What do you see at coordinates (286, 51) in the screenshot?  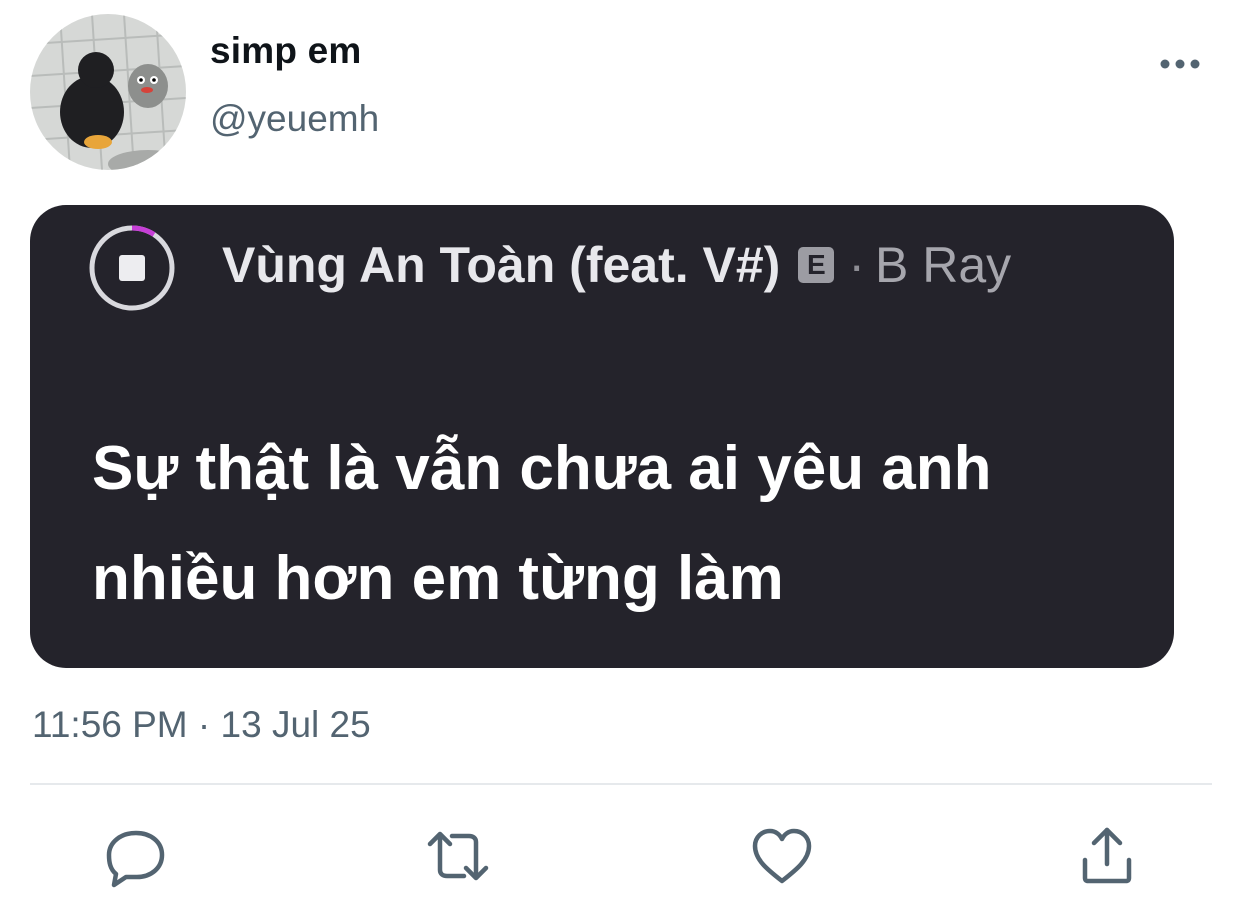 I see `display-name: simp em` at bounding box center [286, 51].